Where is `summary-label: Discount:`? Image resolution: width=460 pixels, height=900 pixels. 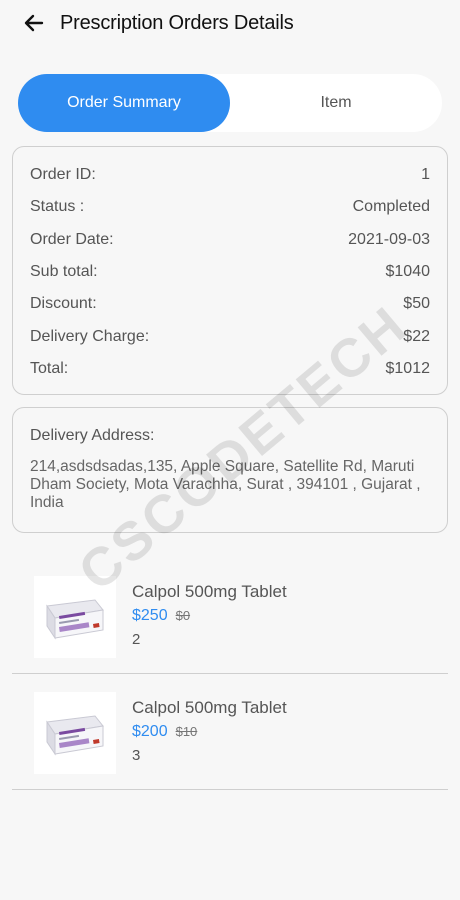
summary-label: Discount: is located at coordinates (63, 304).